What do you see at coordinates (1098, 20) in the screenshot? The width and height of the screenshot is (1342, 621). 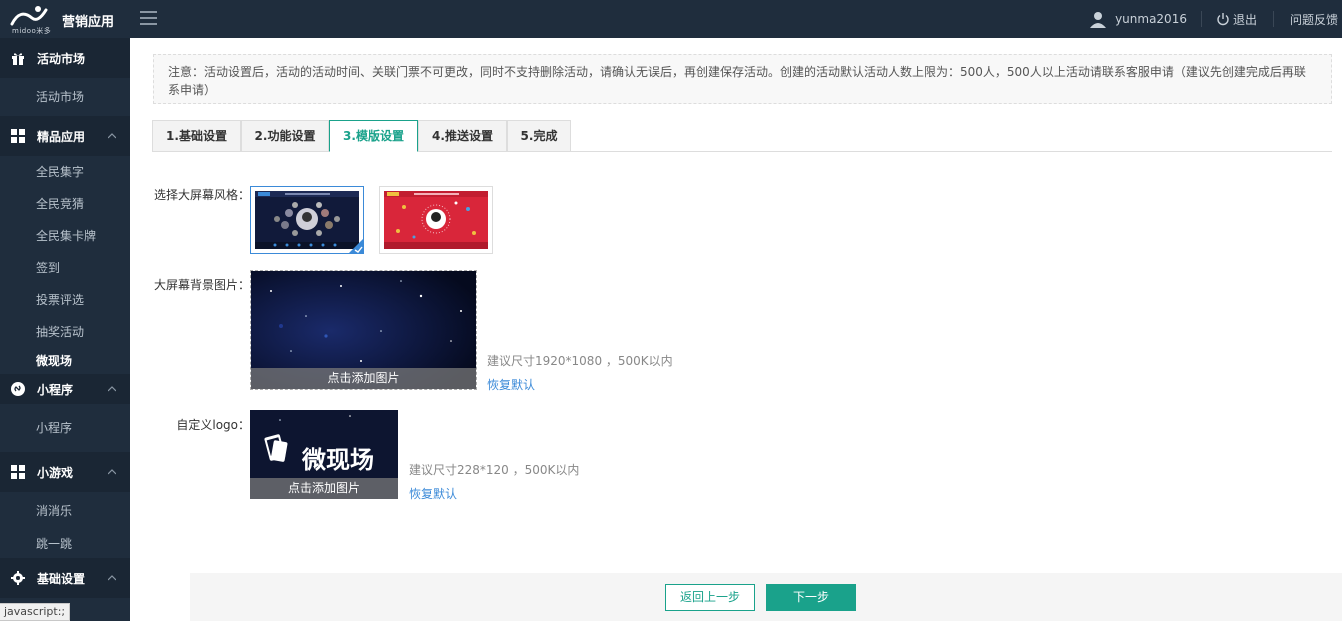 I see `user-icon` at bounding box center [1098, 20].